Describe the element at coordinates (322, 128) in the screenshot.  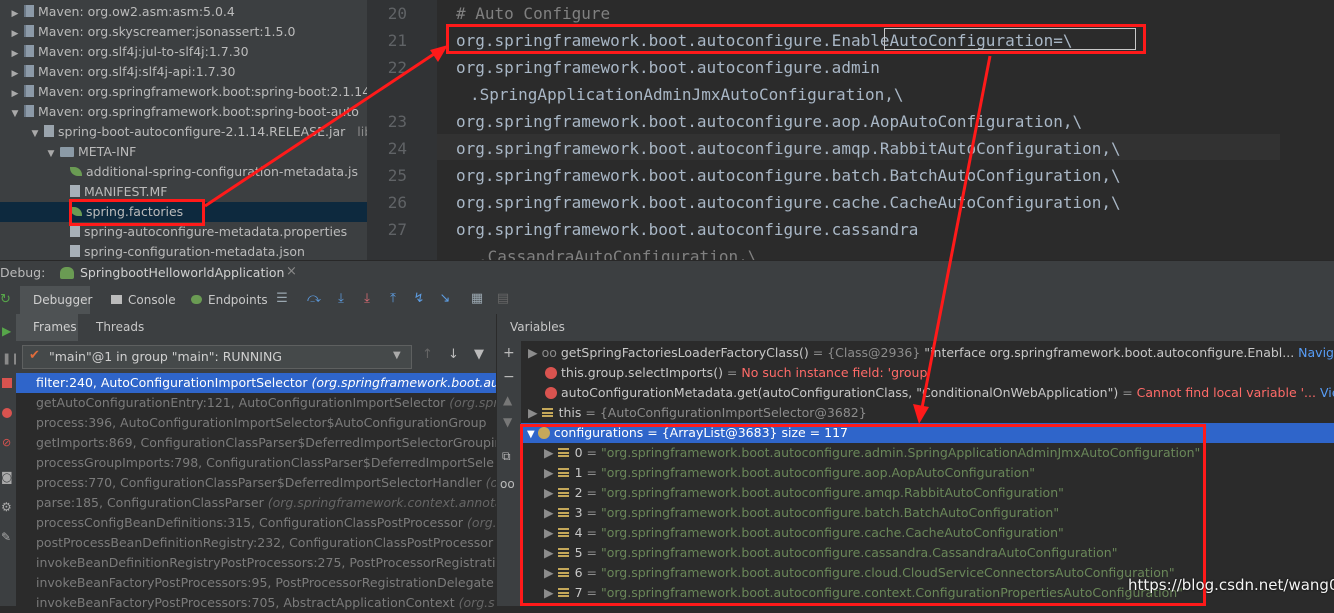
I see `arrow-to-line21` at that location.